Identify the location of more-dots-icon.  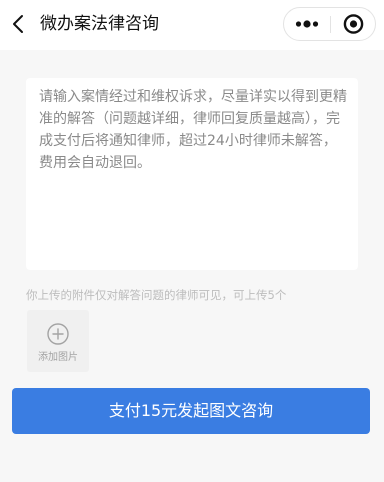
(307, 24).